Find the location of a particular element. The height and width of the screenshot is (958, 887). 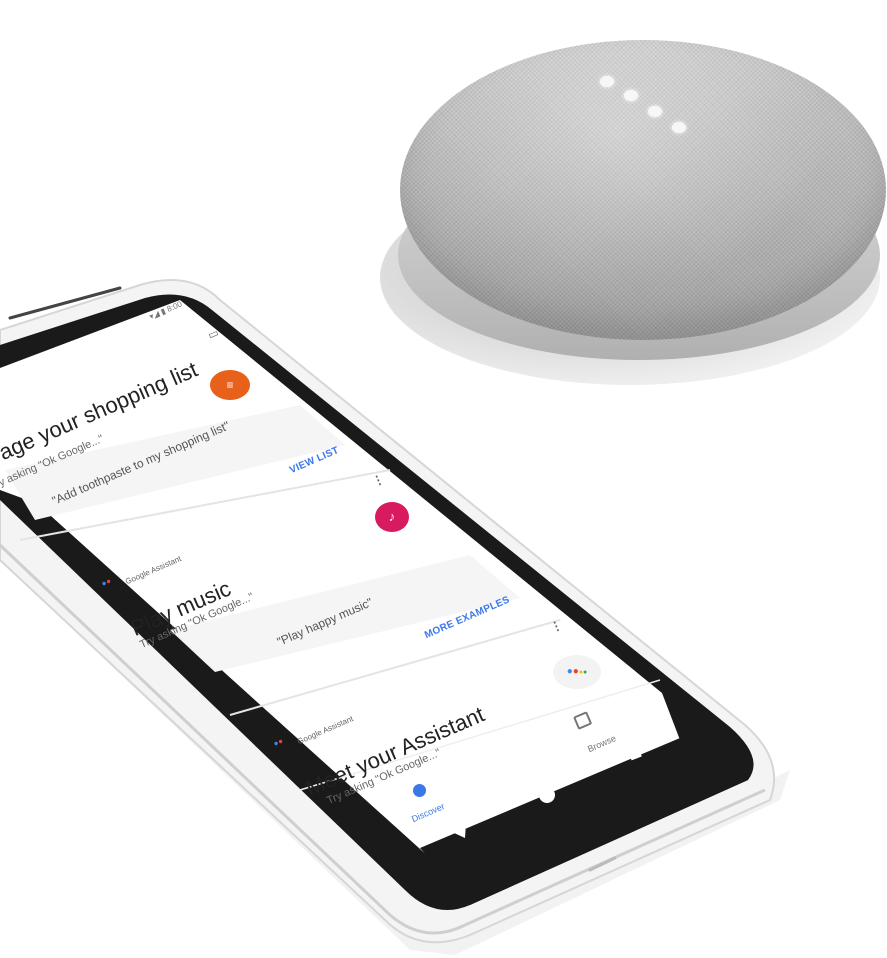

browse-icon is located at coordinates (583, 720).